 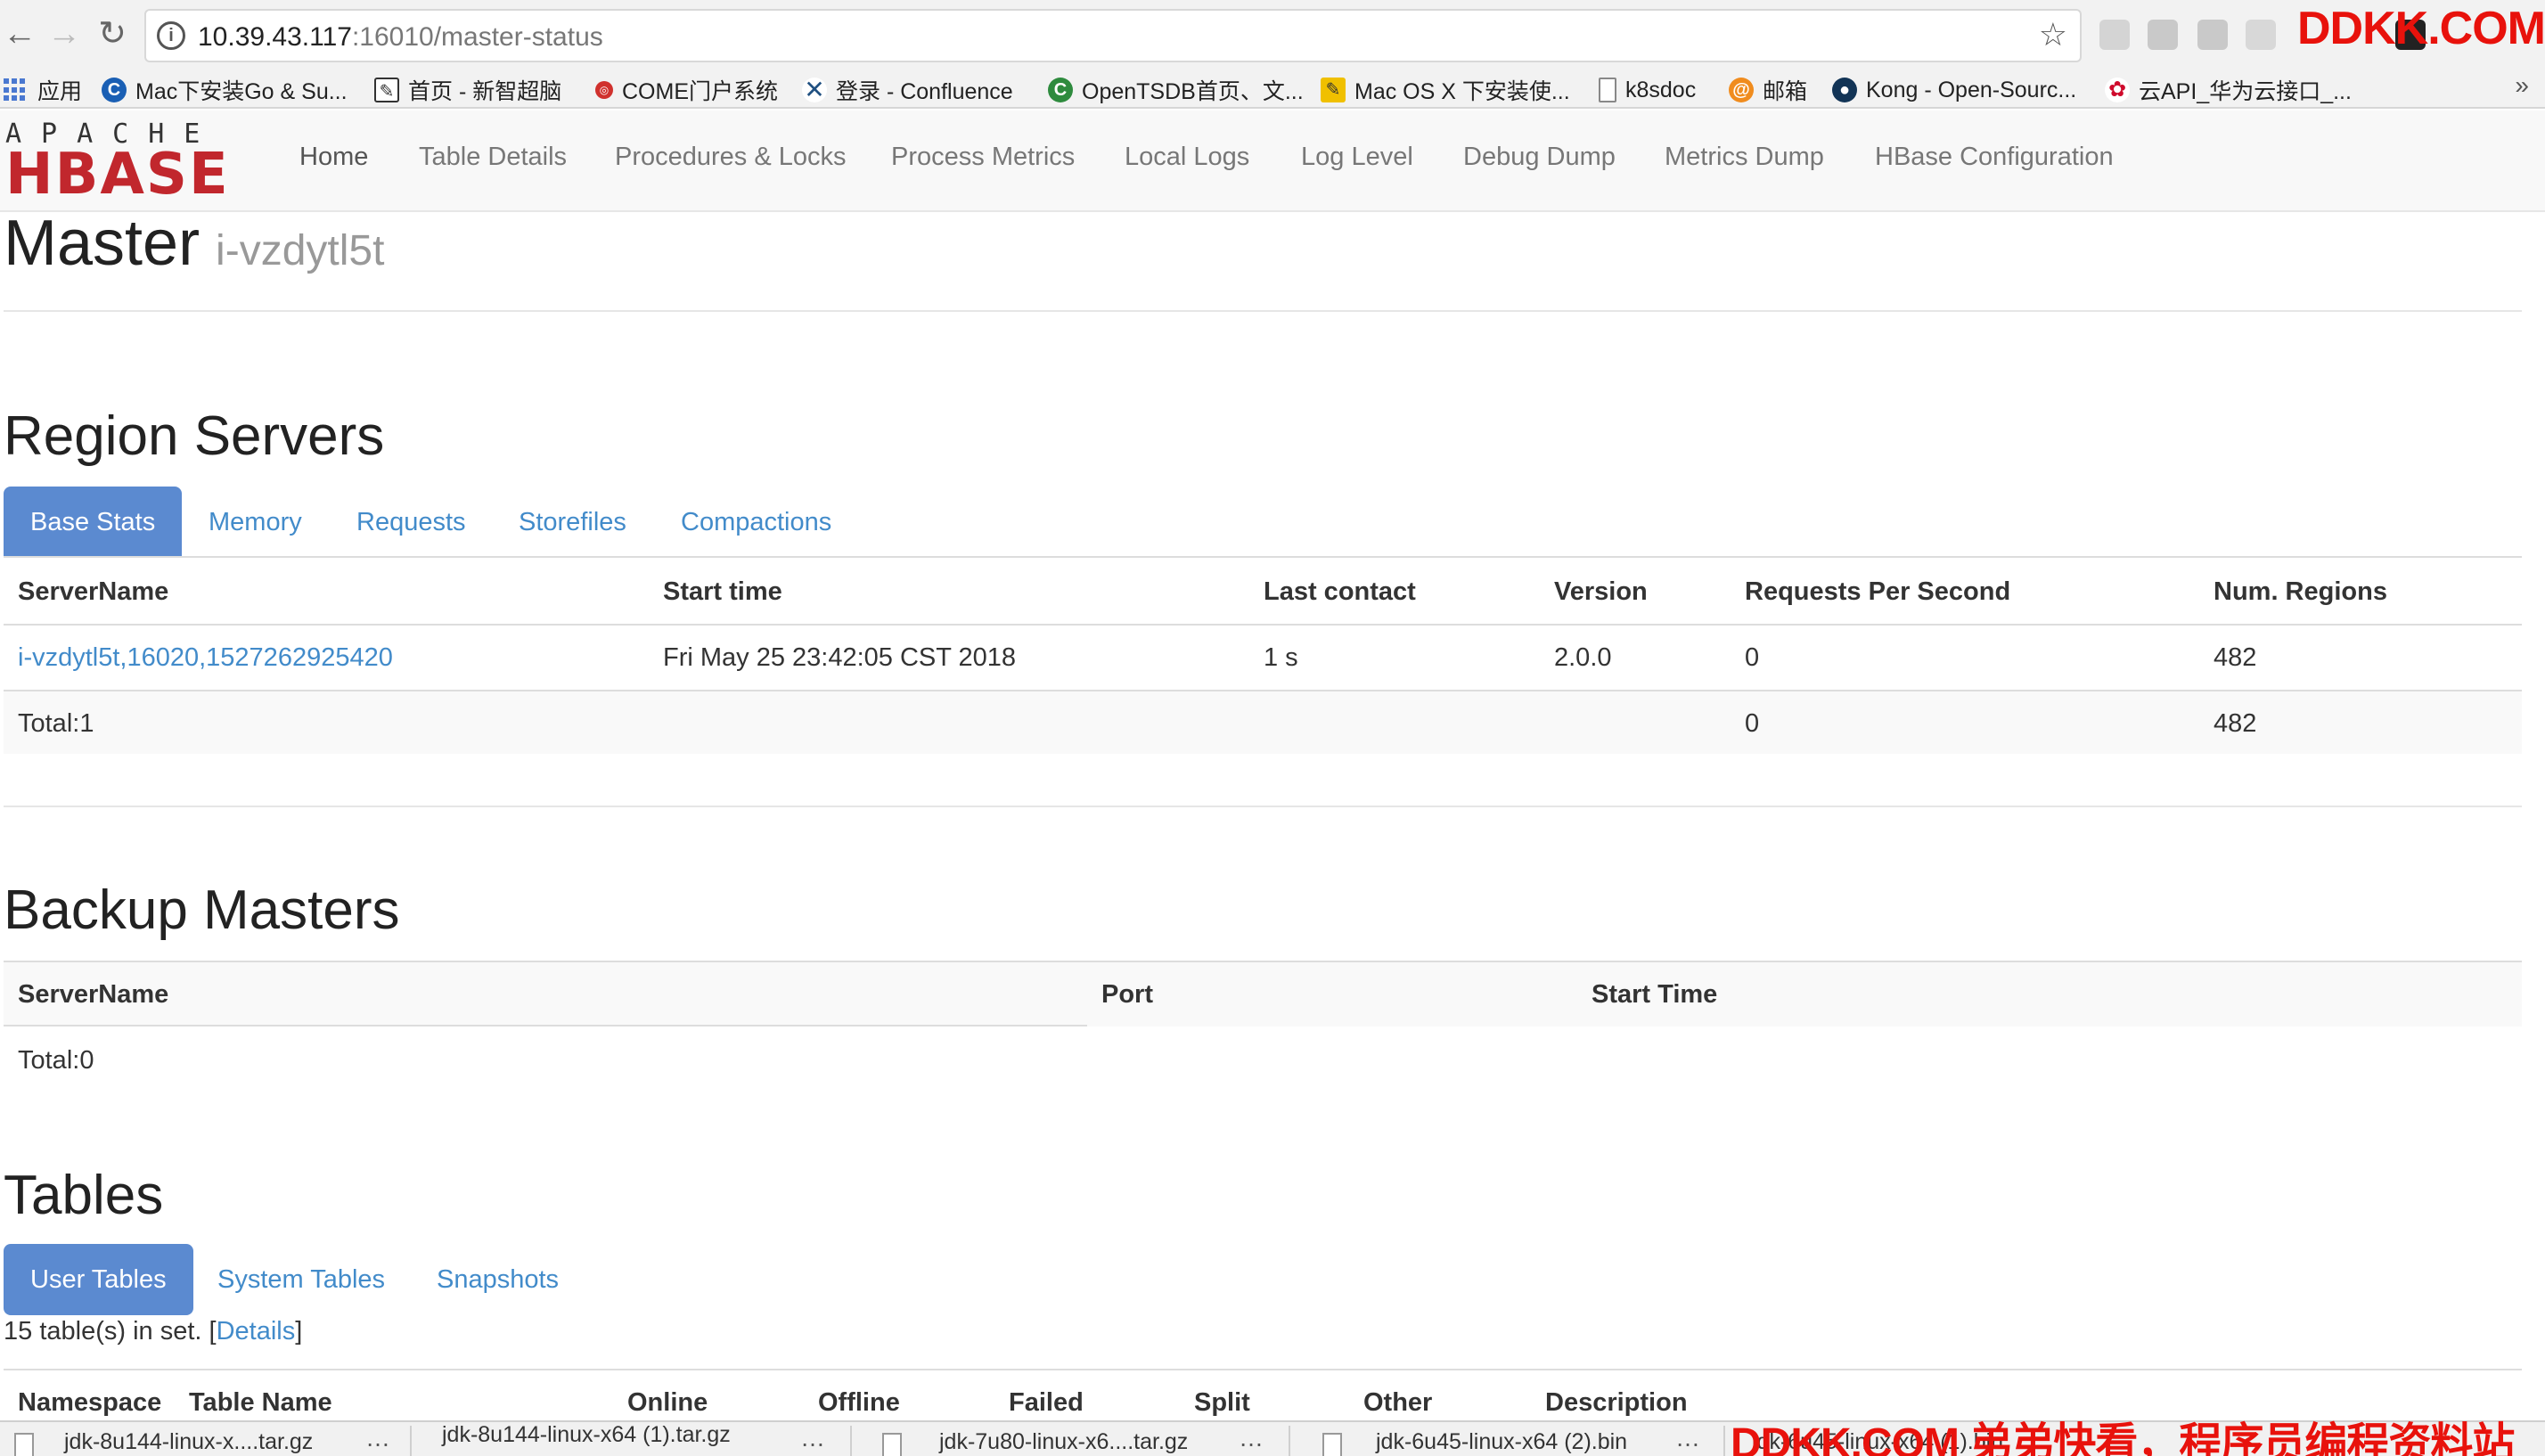 I want to click on come-logo-icon: ◎, so click(x=604, y=90).